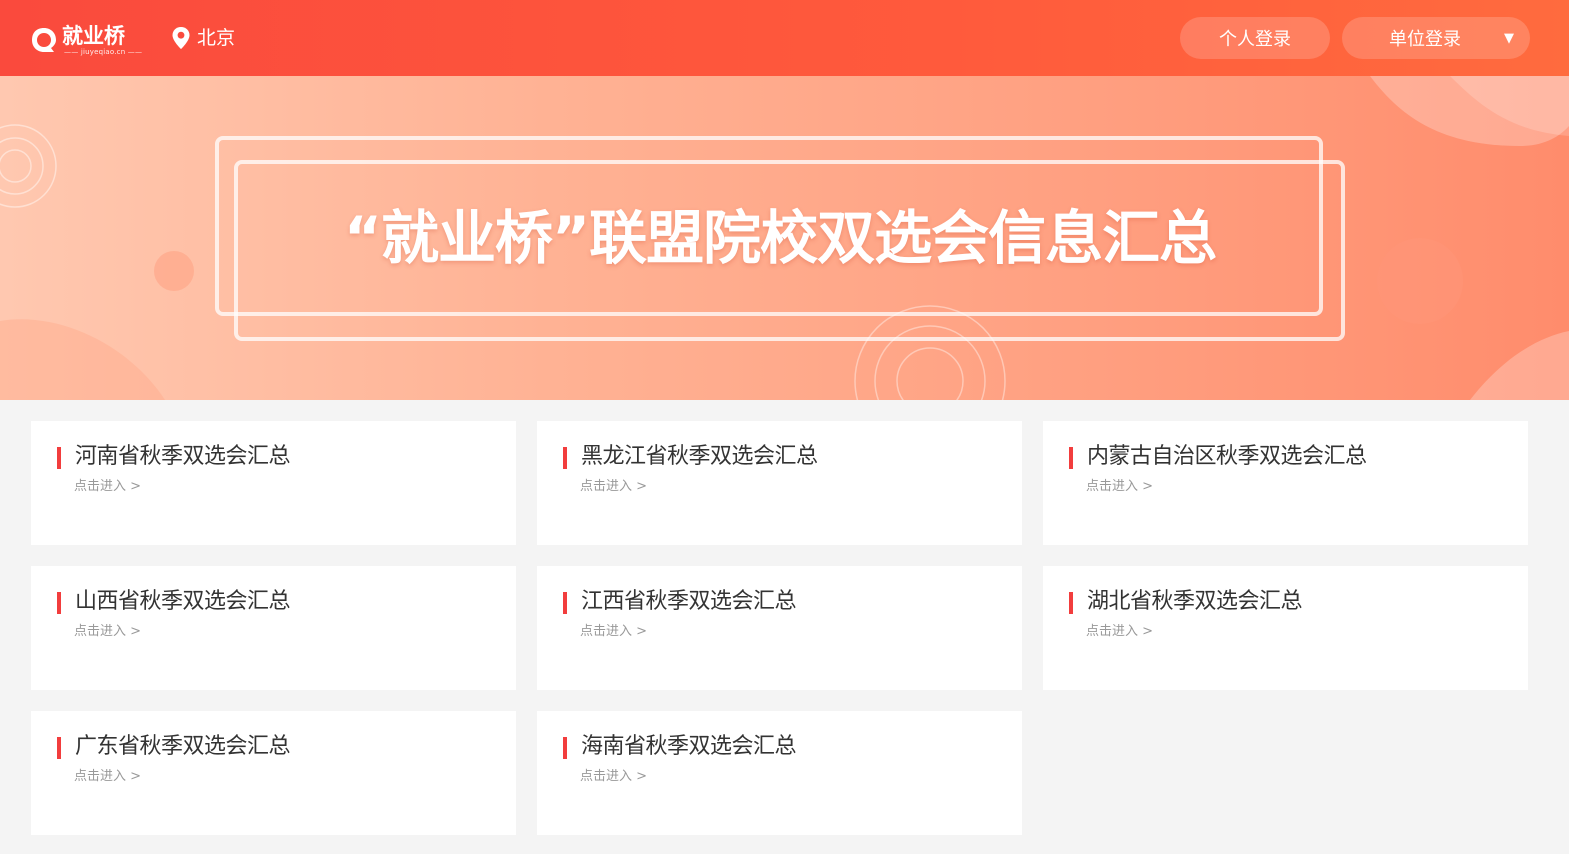 The width and height of the screenshot is (1569, 854). Describe the element at coordinates (103, 52) in the screenshot. I see `logo-subtext: —— jiuyeqiao.cn ——` at that location.